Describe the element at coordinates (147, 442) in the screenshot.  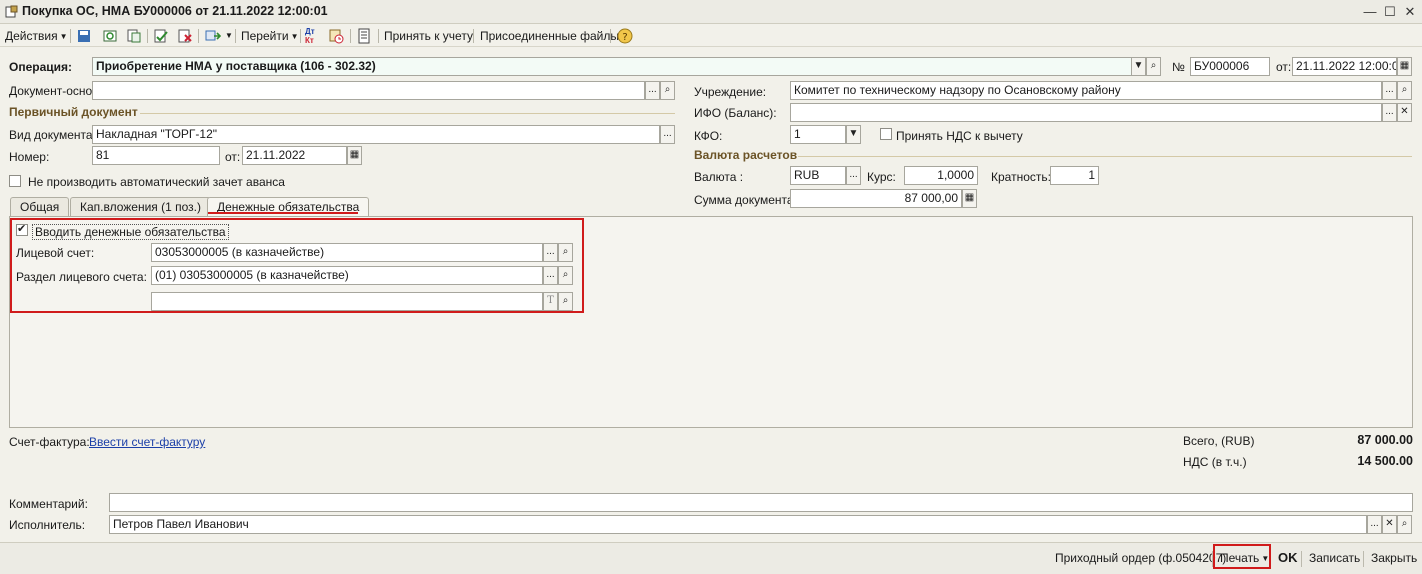
I see `enter-invoice-link: Ввести счет-фактуру` at that location.